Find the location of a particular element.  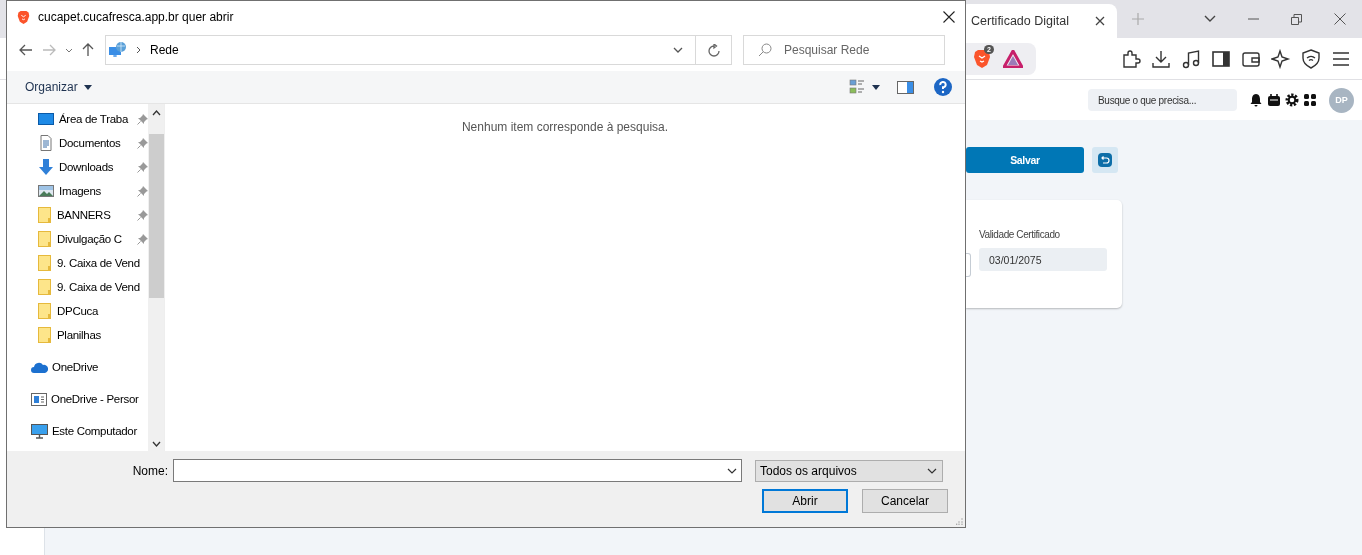

sidebar-icon is located at coordinates (1221, 58).